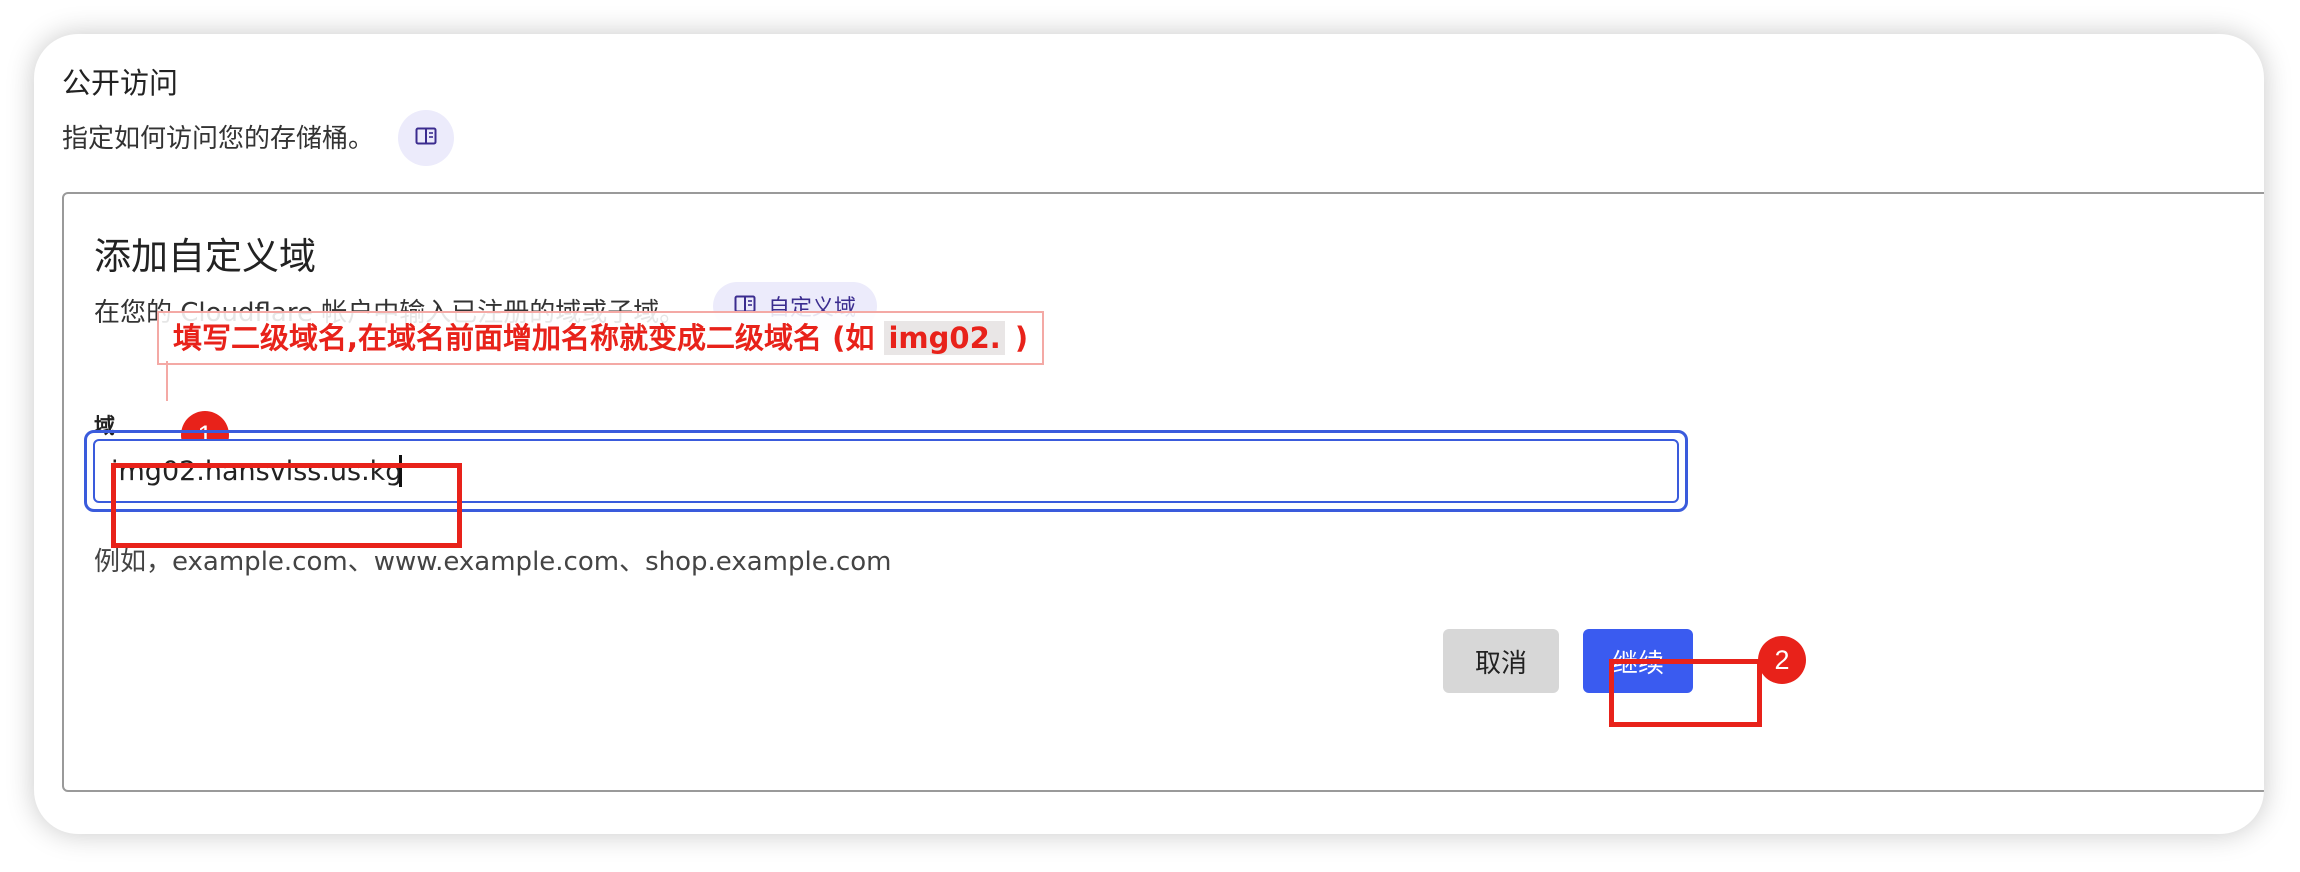  What do you see at coordinates (218, 139) in the screenshot?
I see `section-description: 指定如何访问您的存储桶。` at bounding box center [218, 139].